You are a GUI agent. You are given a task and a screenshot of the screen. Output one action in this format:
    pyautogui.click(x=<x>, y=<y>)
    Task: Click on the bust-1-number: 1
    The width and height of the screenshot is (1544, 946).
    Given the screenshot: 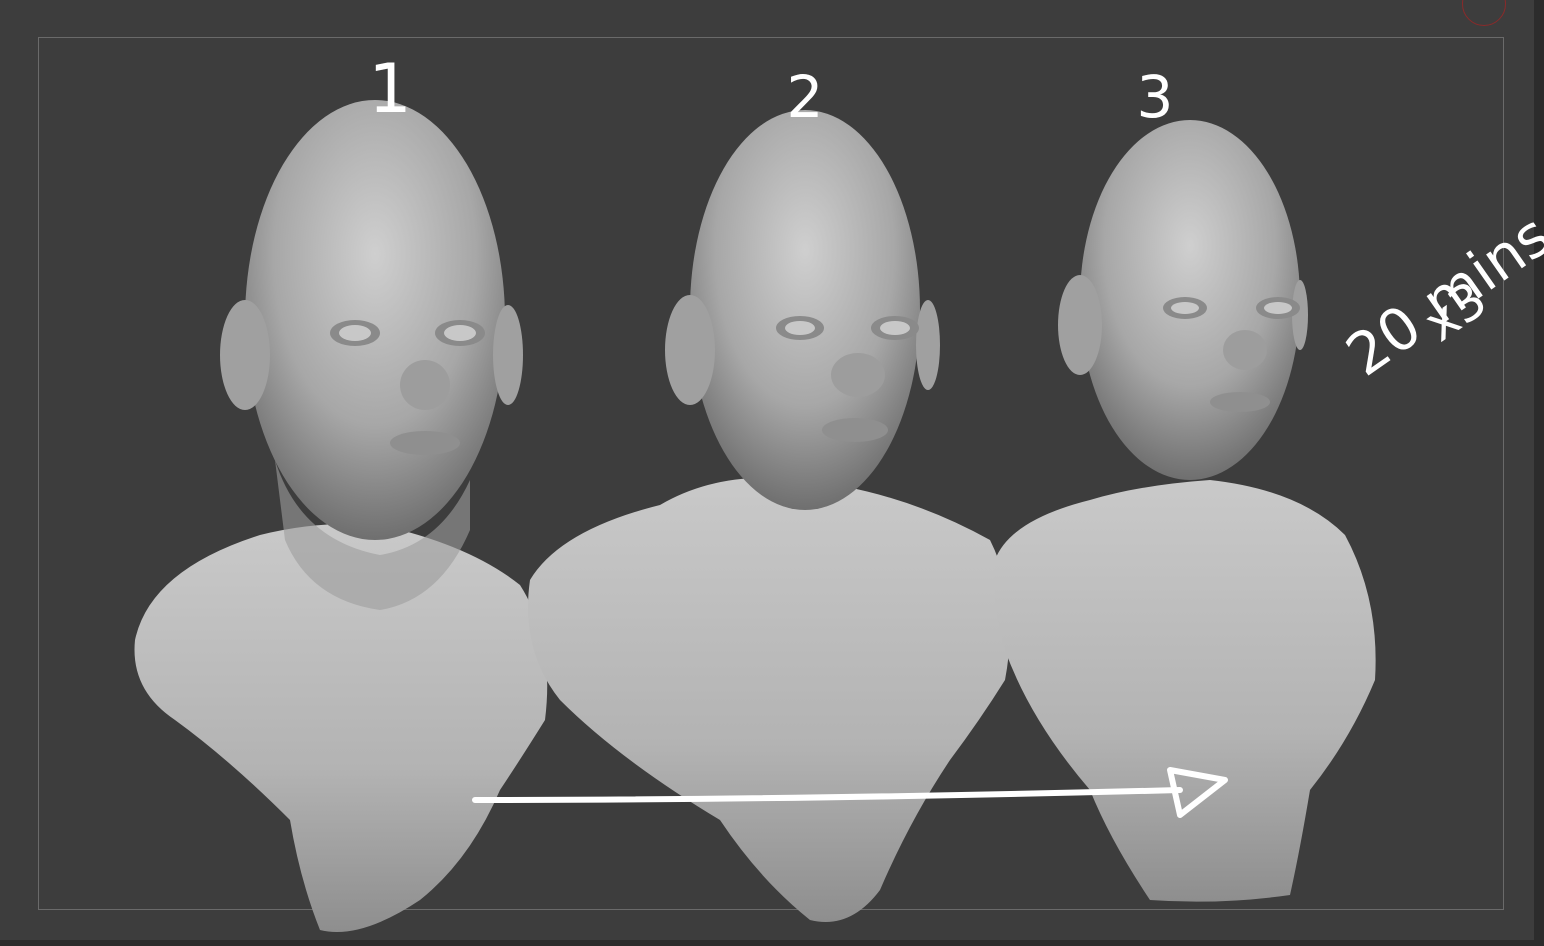 What is the action you would take?
    pyautogui.click(x=389, y=89)
    